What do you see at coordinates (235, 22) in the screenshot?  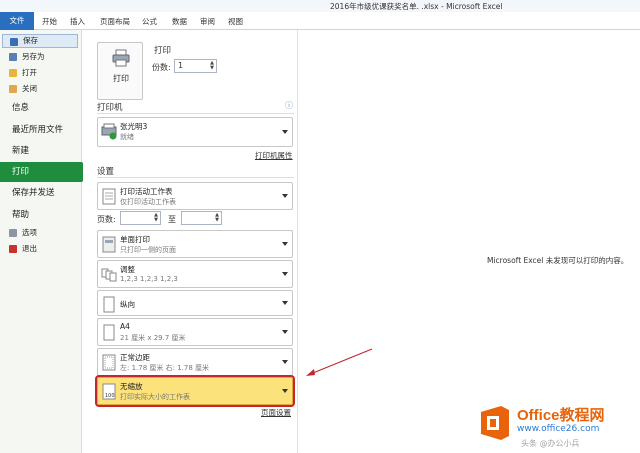 I see `tab-view: 视图` at bounding box center [235, 22].